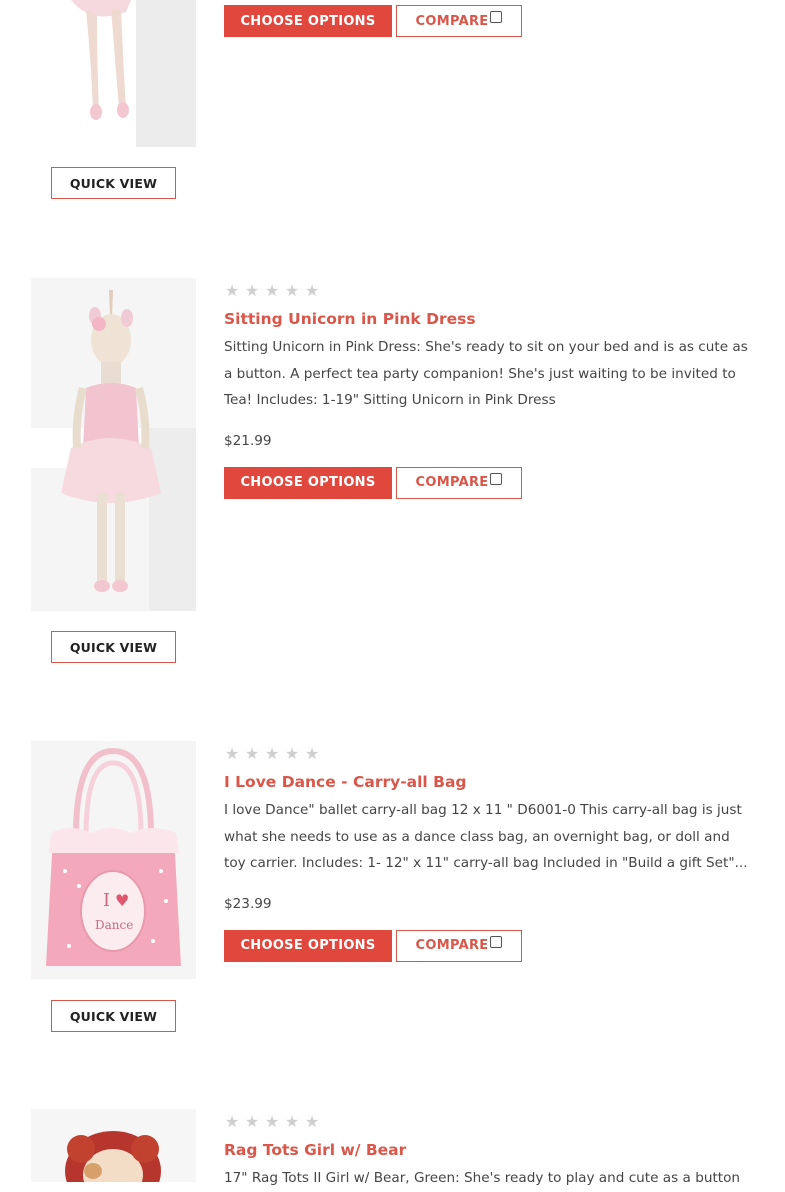  I want to click on svg-text: Dance, so click(114, 925).